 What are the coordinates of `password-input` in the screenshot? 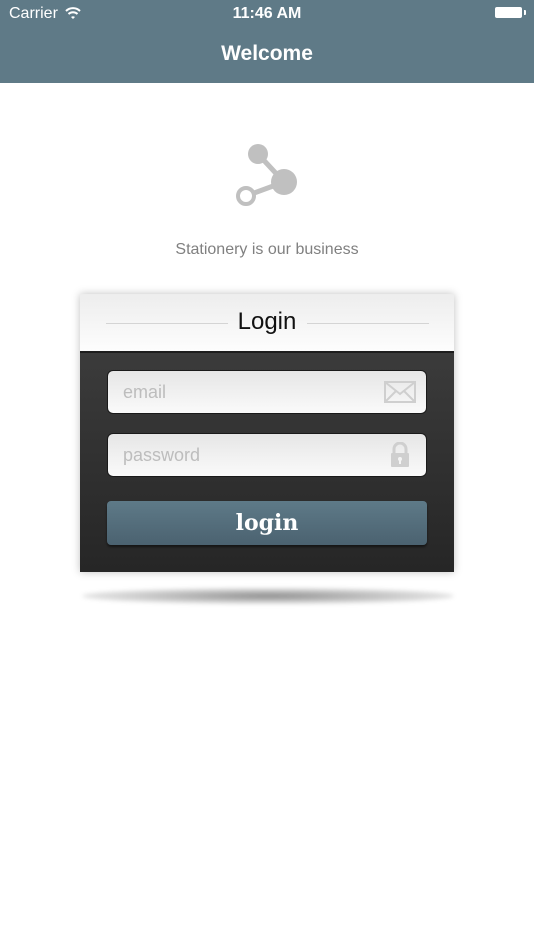 It's located at (248, 455).